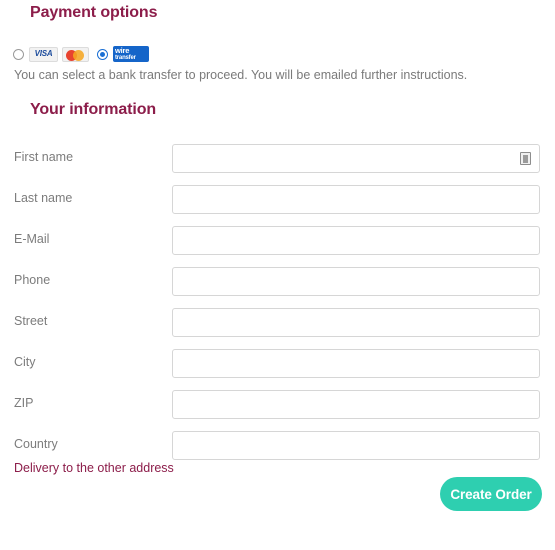  What do you see at coordinates (59, 54) in the screenshot?
I see `card-logos-group: VISA` at bounding box center [59, 54].